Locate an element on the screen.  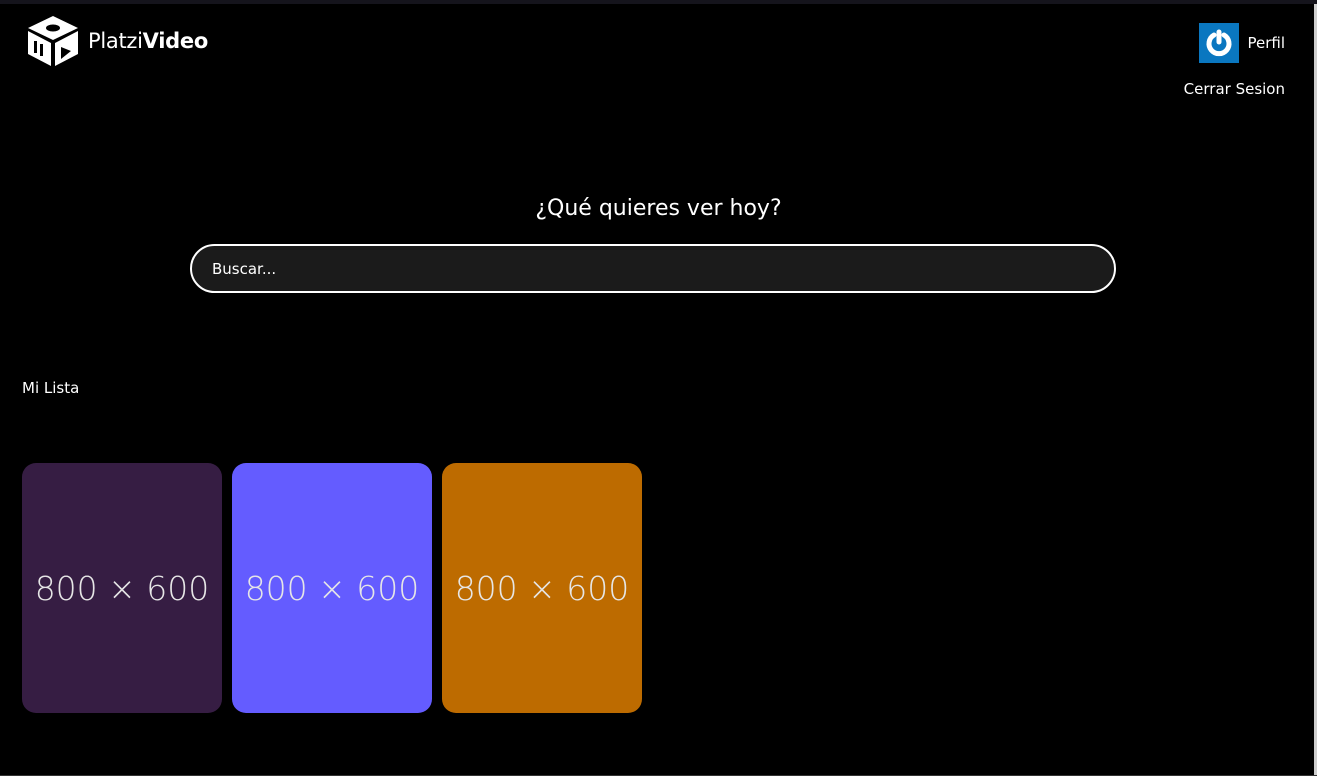
logo-wordmark: PlatziVideo is located at coordinates (148, 41).